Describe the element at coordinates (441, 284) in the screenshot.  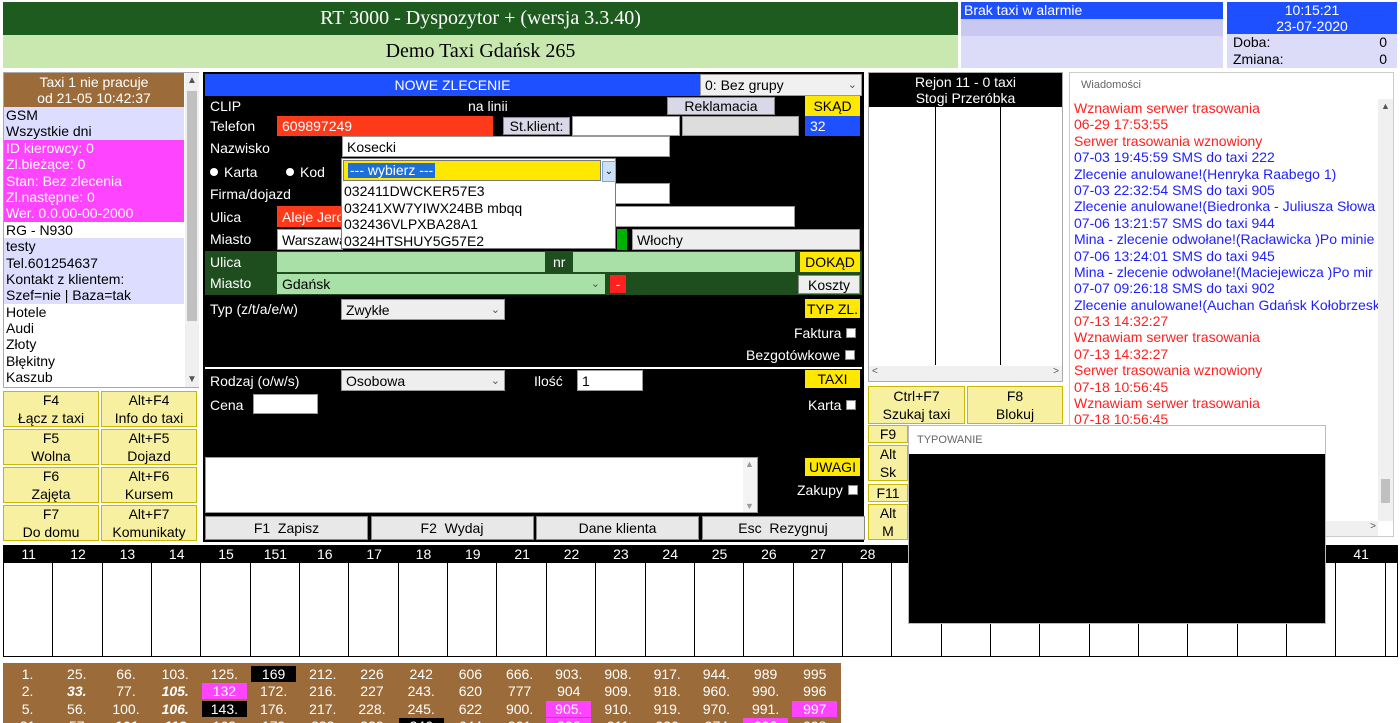
I see `to-miasto-select: Gdańsk ⌄` at that location.